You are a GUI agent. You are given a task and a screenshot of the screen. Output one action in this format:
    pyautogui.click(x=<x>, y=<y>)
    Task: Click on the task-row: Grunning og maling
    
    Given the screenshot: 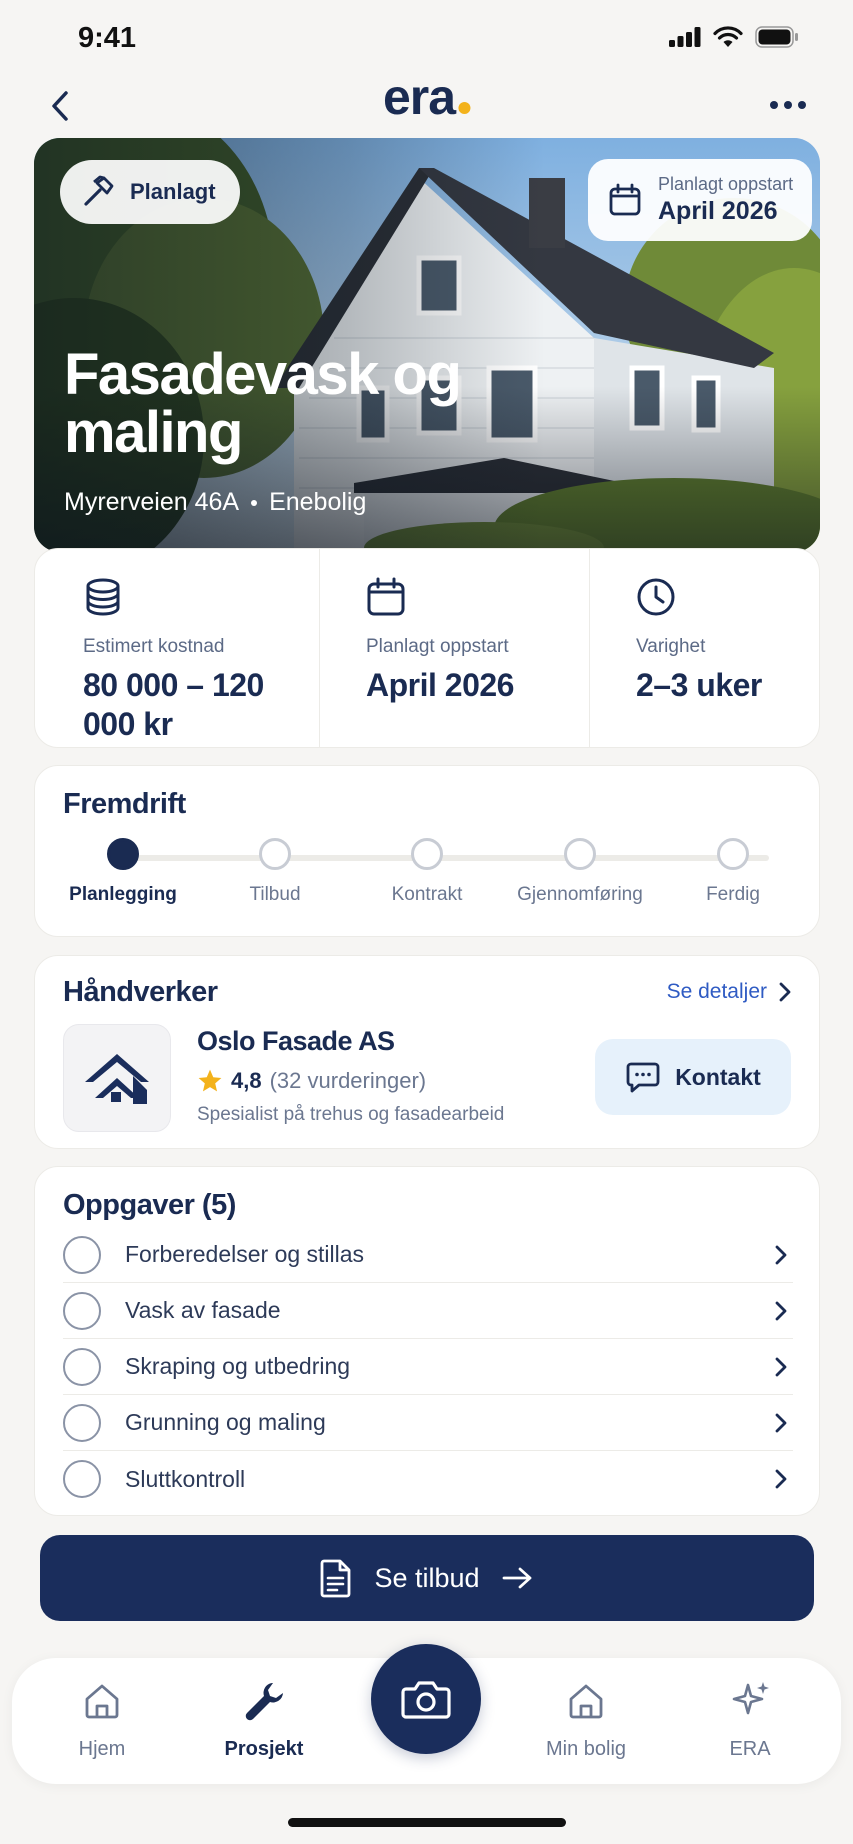 What is the action you would take?
    pyautogui.click(x=428, y=1423)
    